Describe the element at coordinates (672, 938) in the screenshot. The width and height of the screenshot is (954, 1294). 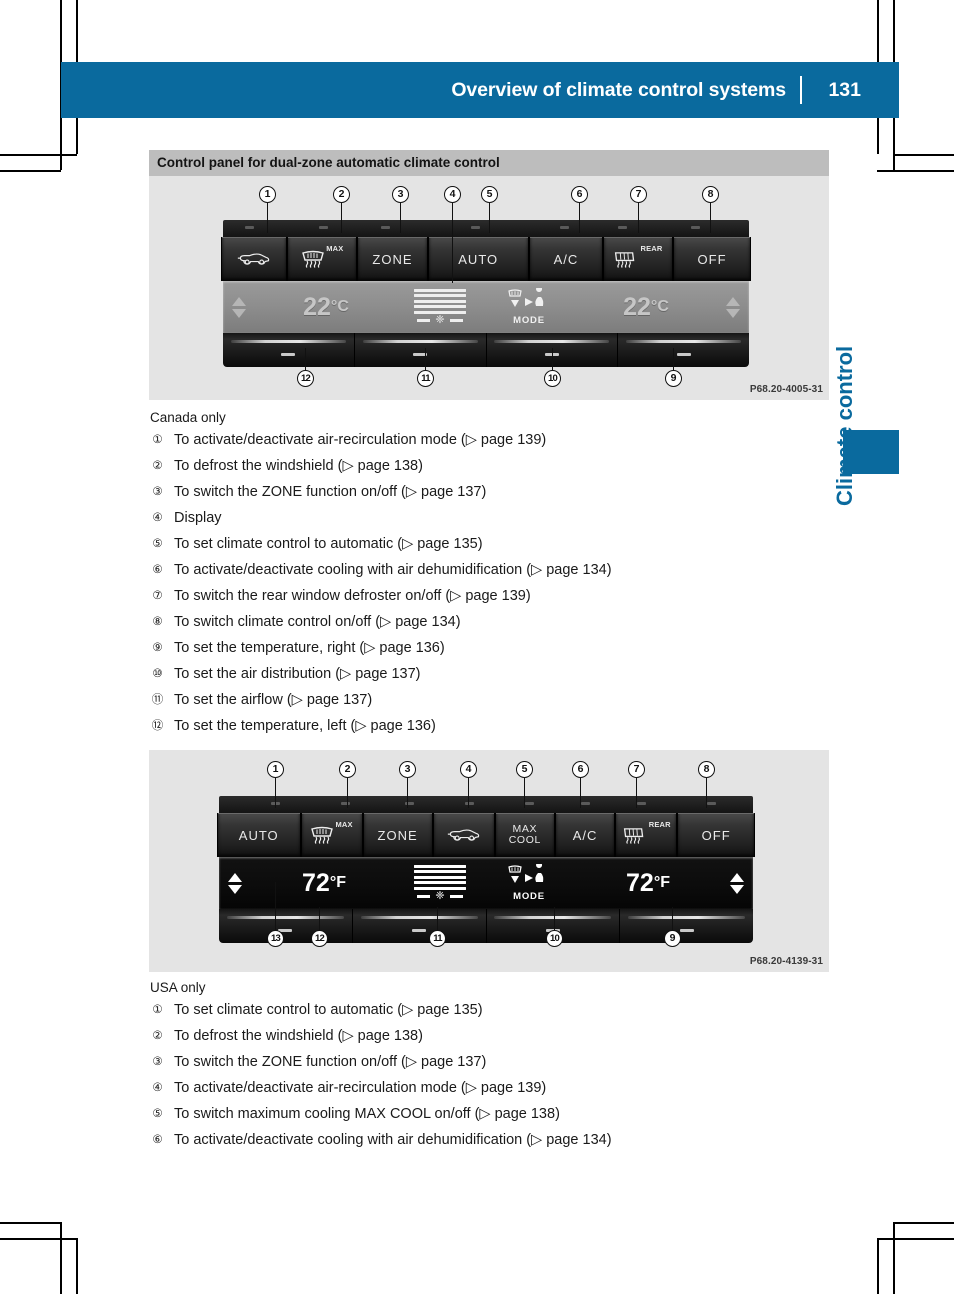
I see `callout-usa-9: 9` at that location.